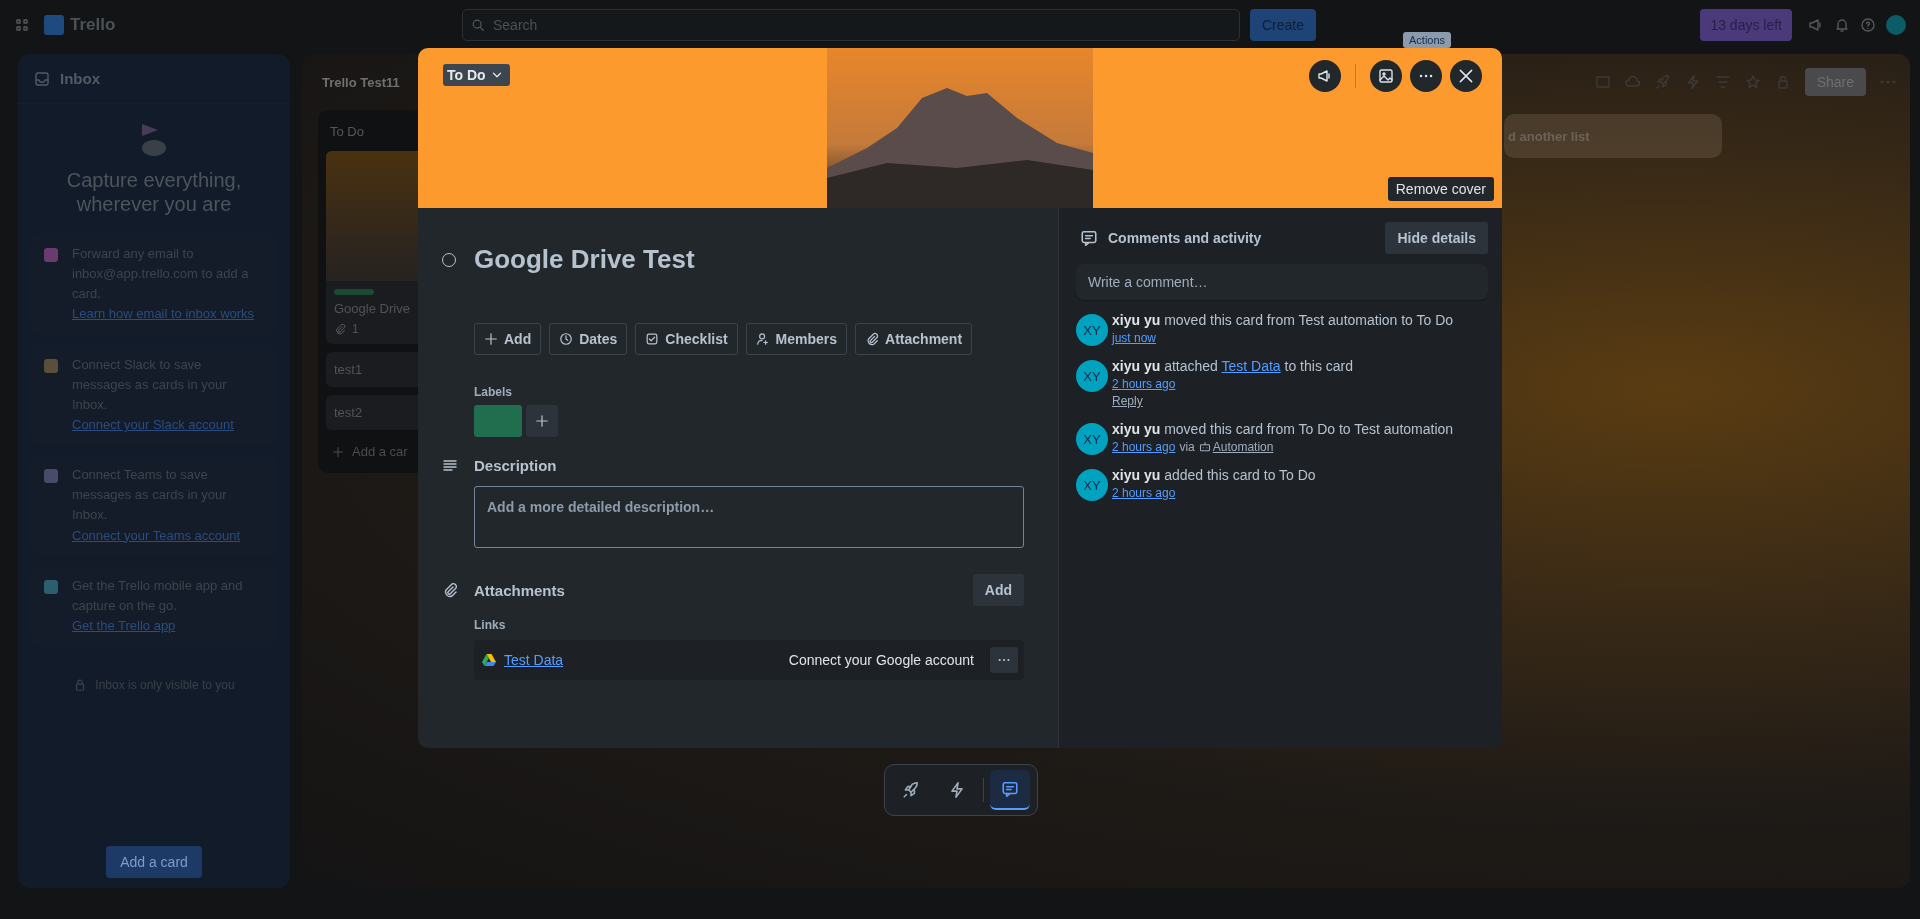 This screenshot has width=1920, height=919. What do you see at coordinates (1283, 320) in the screenshot?
I see `activity-text: xiyu yu moved this card from Test automation to To Do` at bounding box center [1283, 320].